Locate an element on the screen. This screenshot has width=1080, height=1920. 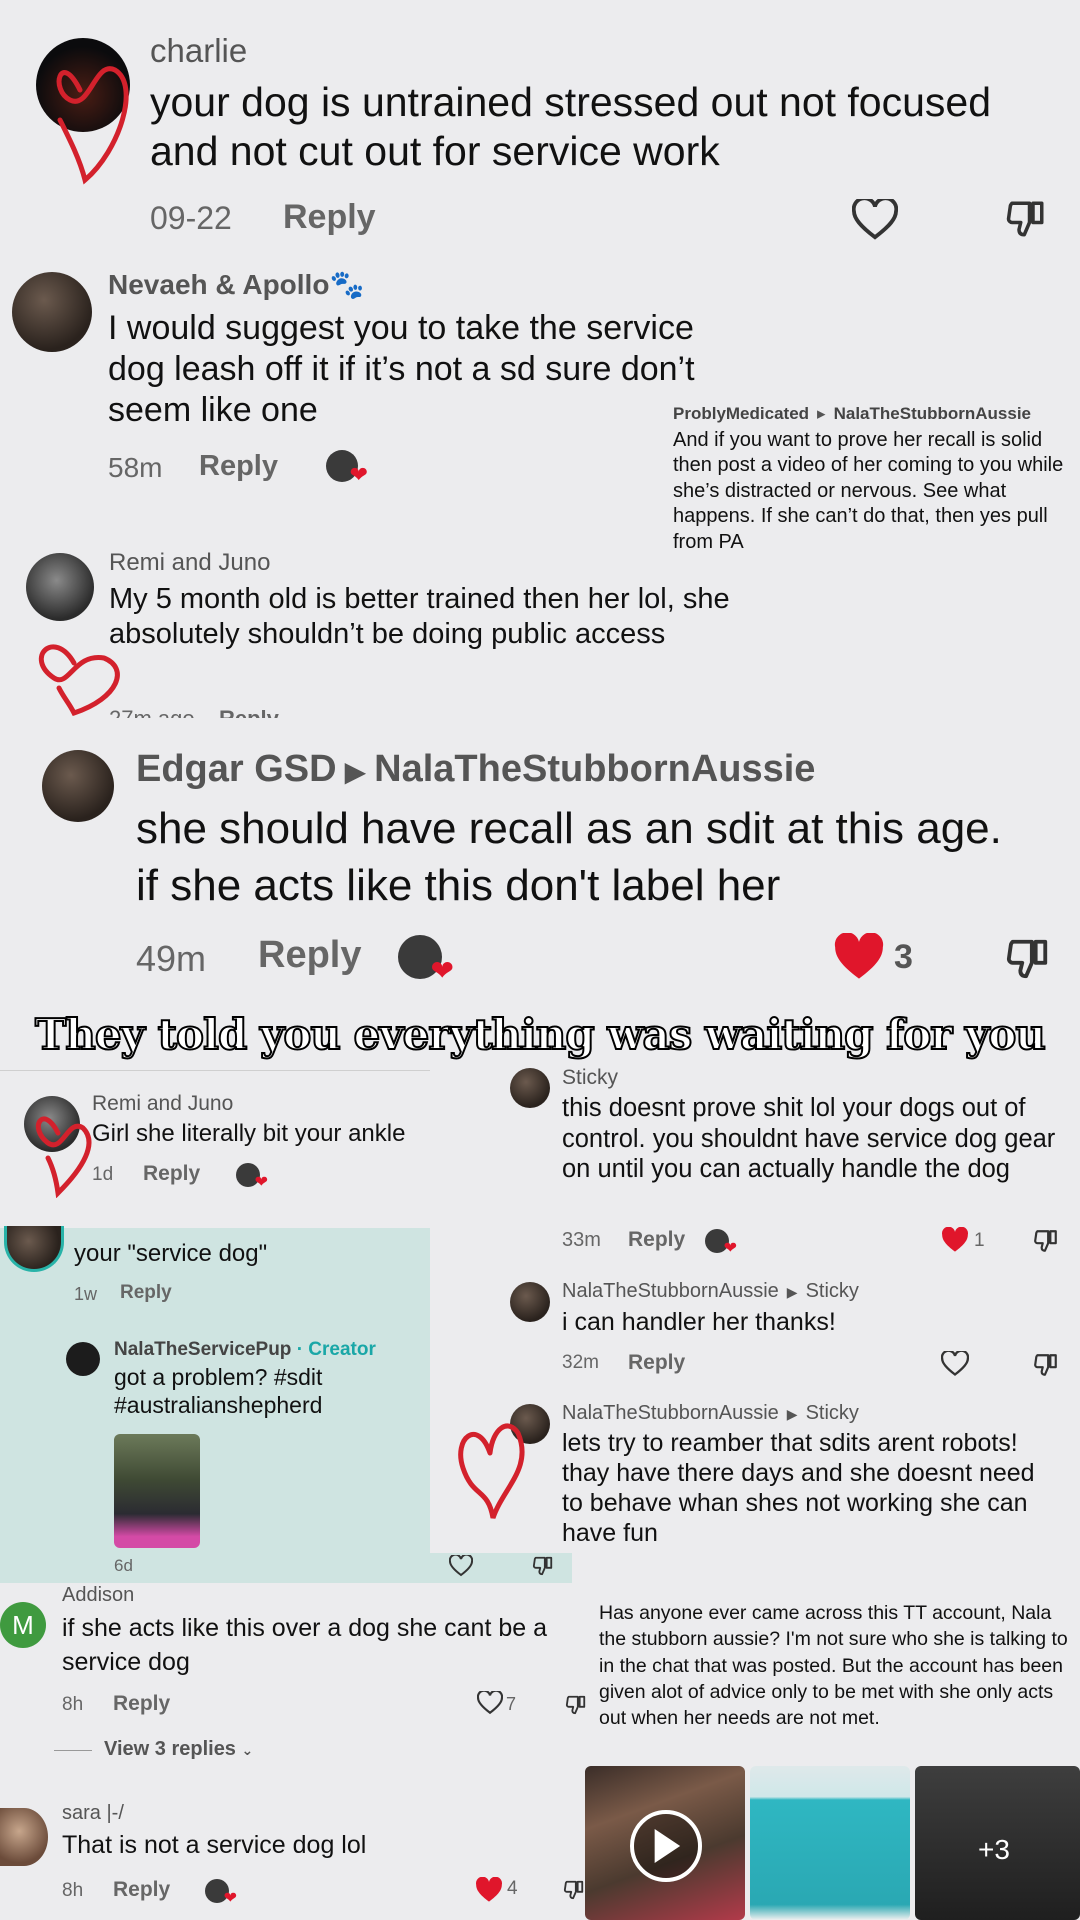
creator-name: NalaTheServicePup is located at coordinates (202, 1349).